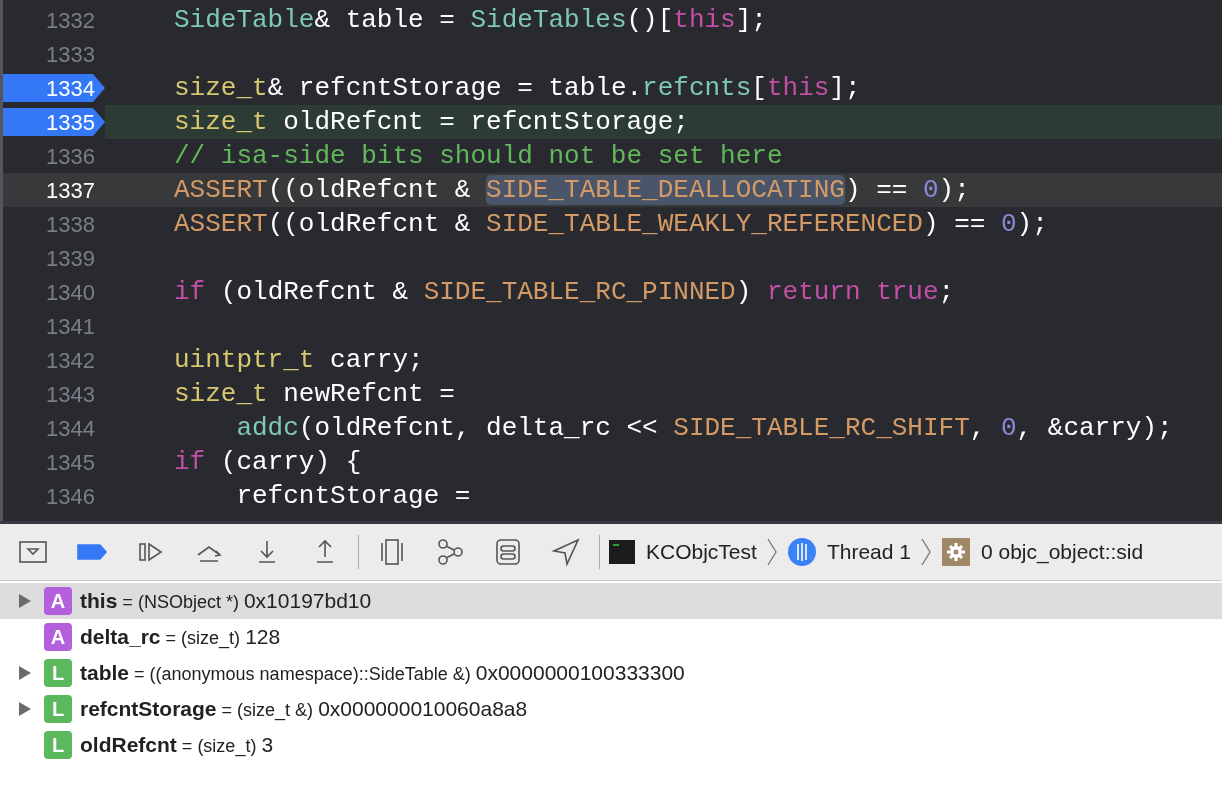  Describe the element at coordinates (564, 292) in the screenshot. I see `code-line: if (oldRefcnt & SIDE_TABLE_RC_PINNED) return true;` at that location.